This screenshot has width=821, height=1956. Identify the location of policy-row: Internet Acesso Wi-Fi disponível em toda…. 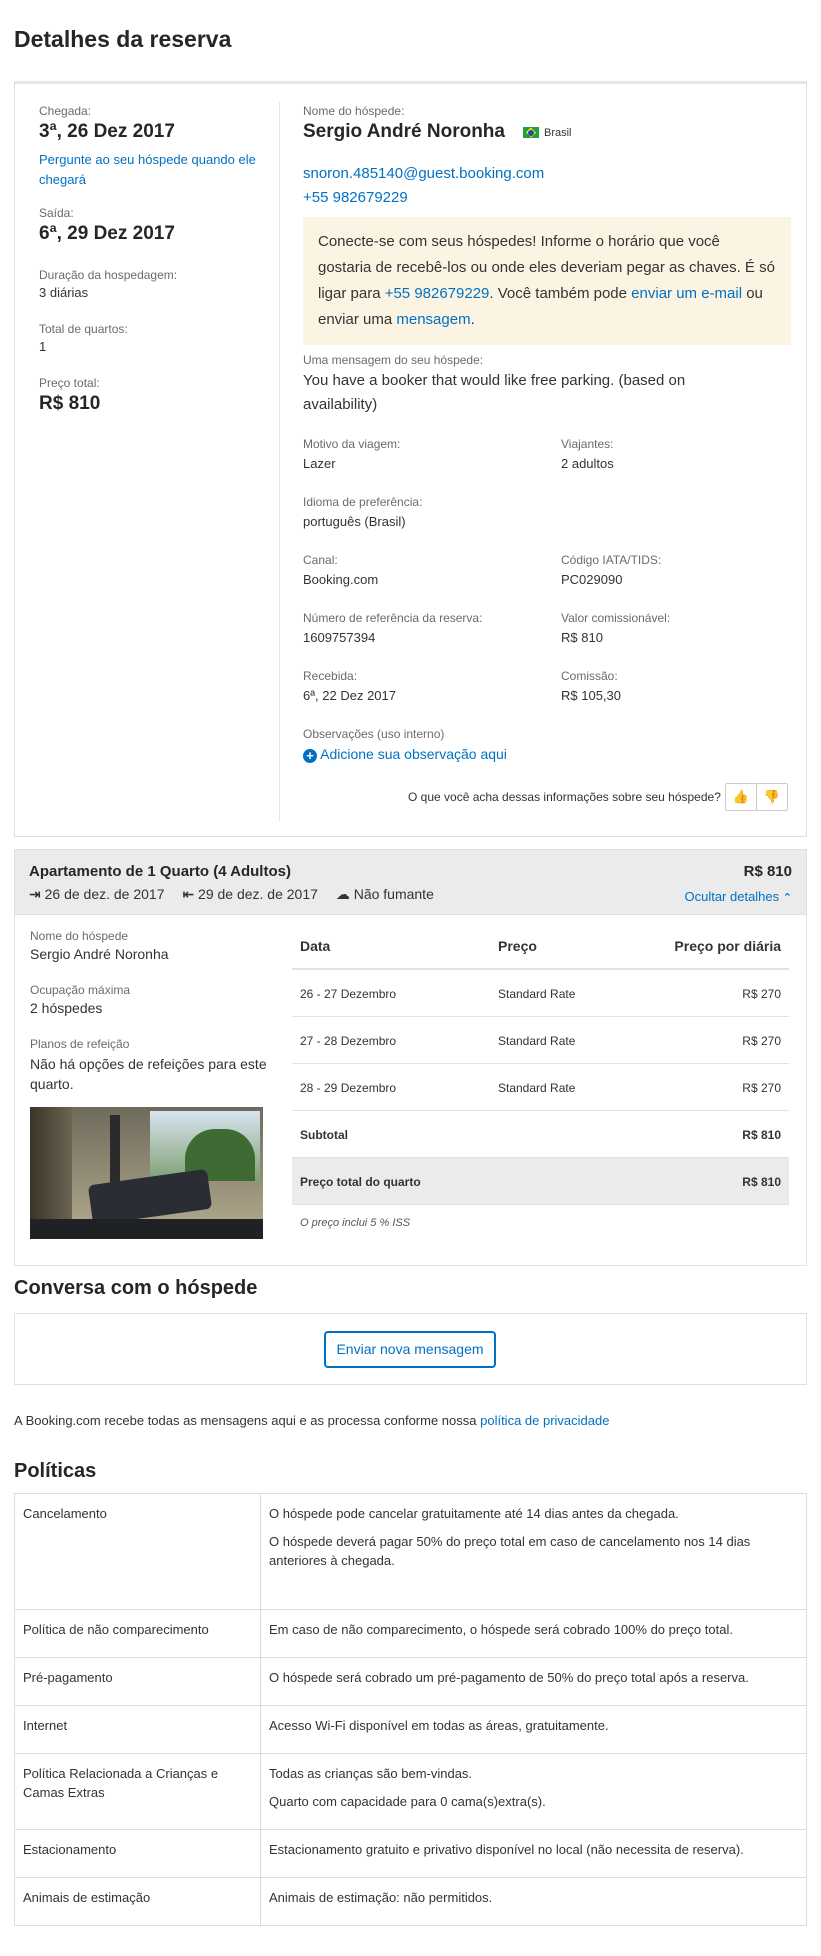
(410, 1729).